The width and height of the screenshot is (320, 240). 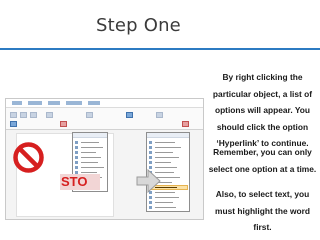 What do you see at coordinates (159, 115) in the screenshot?
I see `arrange-icon` at bounding box center [159, 115].